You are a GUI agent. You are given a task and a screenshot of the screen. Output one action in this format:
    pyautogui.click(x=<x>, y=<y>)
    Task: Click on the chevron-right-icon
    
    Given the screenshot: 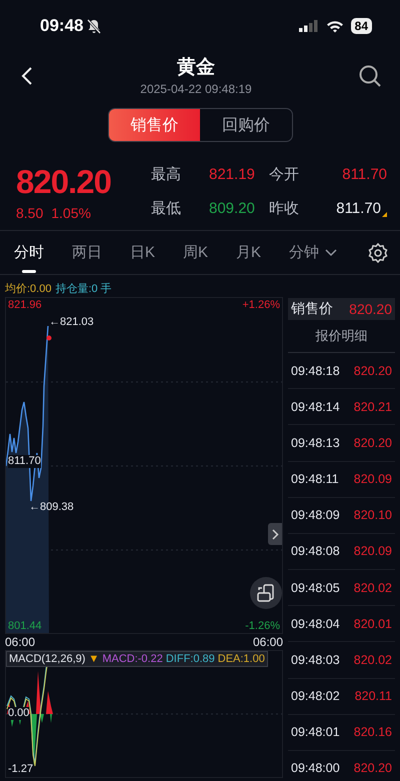 What is the action you would take?
    pyautogui.click(x=275, y=534)
    